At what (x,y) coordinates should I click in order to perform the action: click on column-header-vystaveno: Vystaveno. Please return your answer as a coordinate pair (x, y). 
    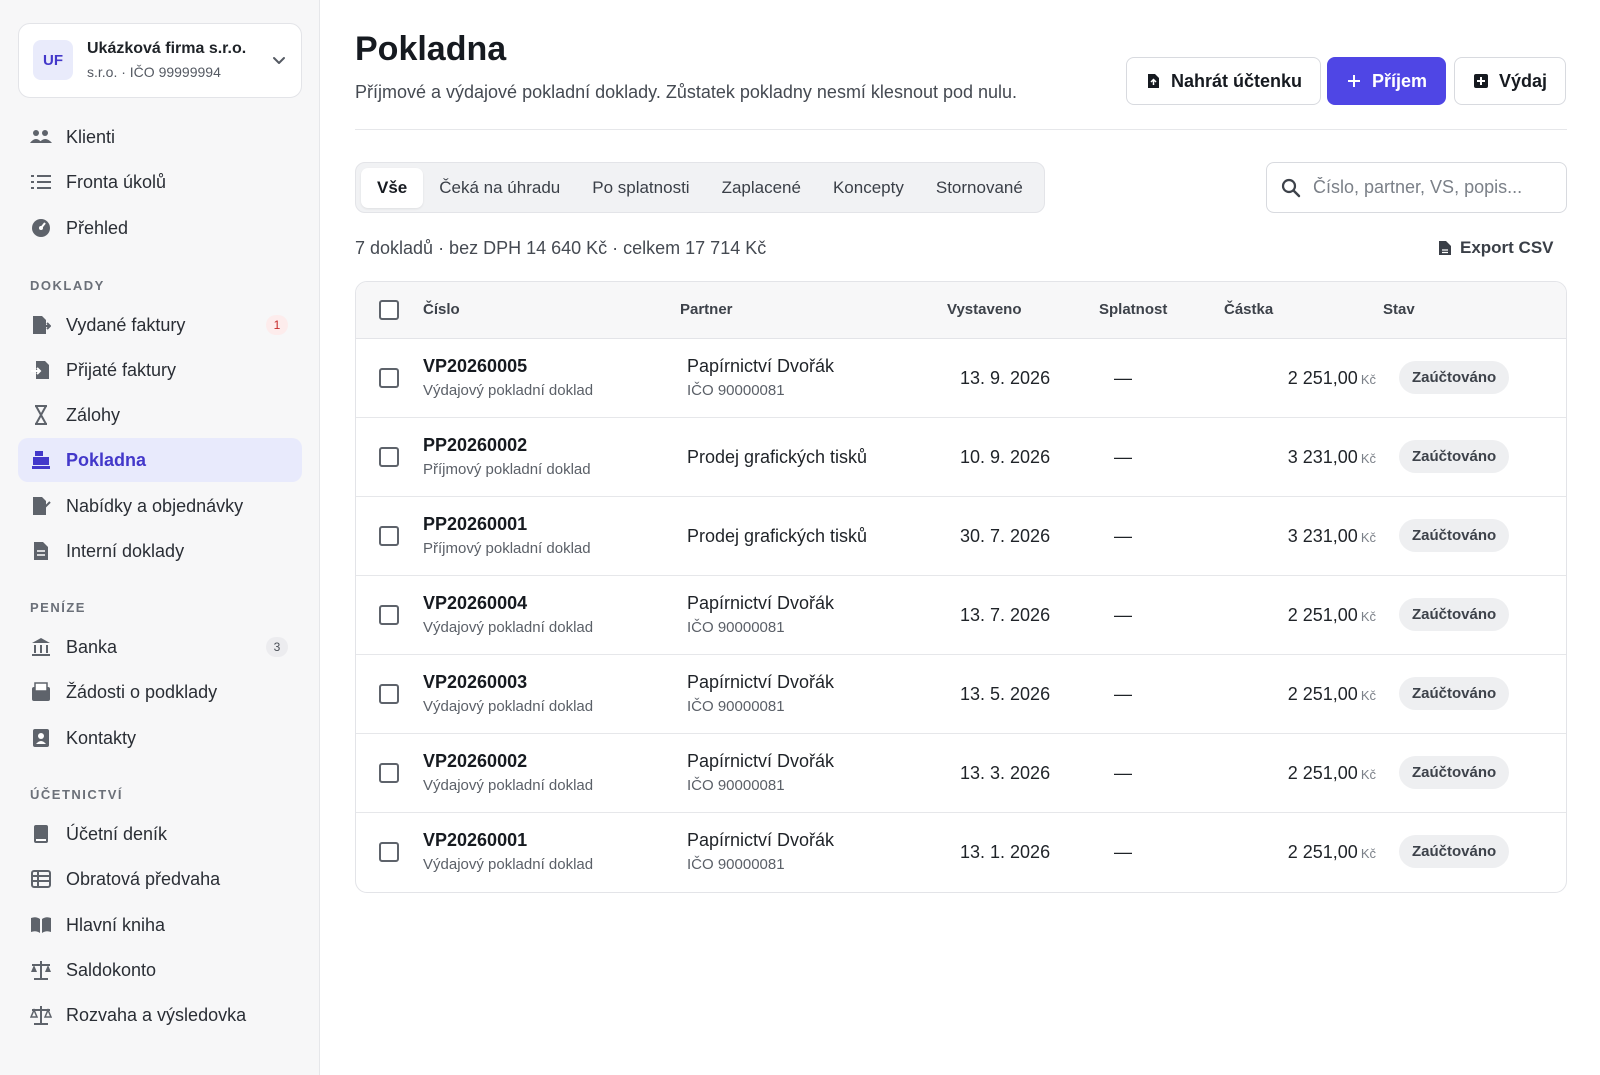
    Looking at the image, I should click on (984, 309).